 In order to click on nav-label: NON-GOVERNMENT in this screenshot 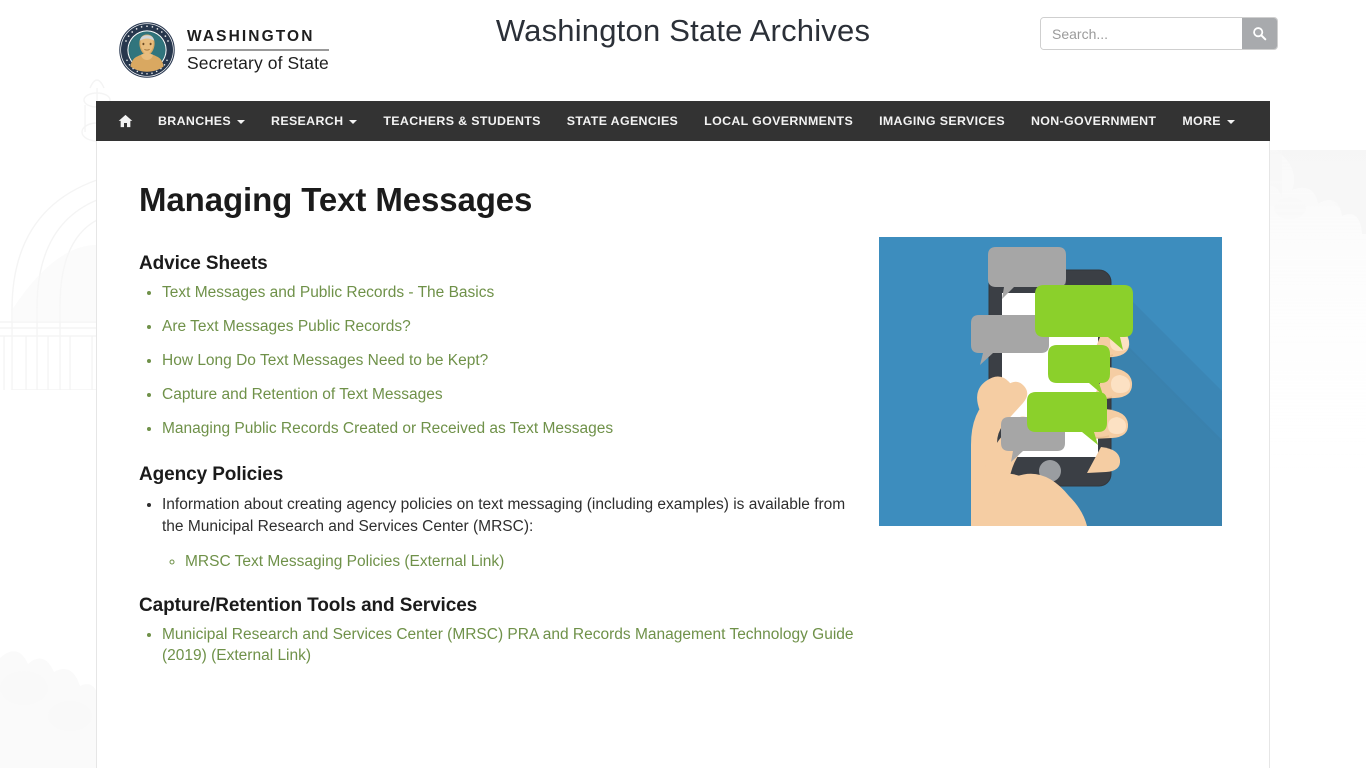, I will do `click(1093, 121)`.